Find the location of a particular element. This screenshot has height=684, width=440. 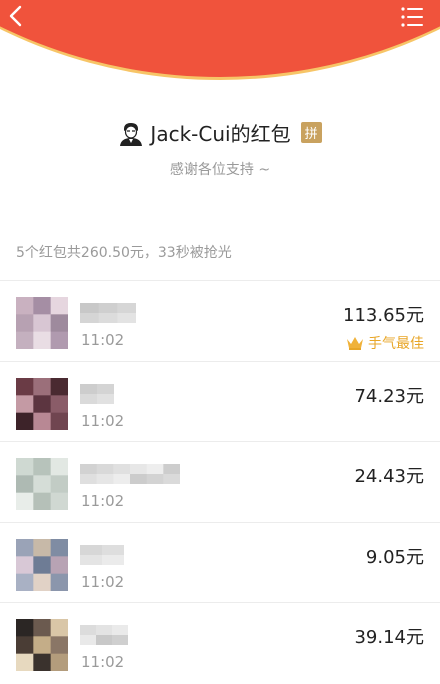

sender-row: Jack-Cui的红包 拼 is located at coordinates (220, 132).